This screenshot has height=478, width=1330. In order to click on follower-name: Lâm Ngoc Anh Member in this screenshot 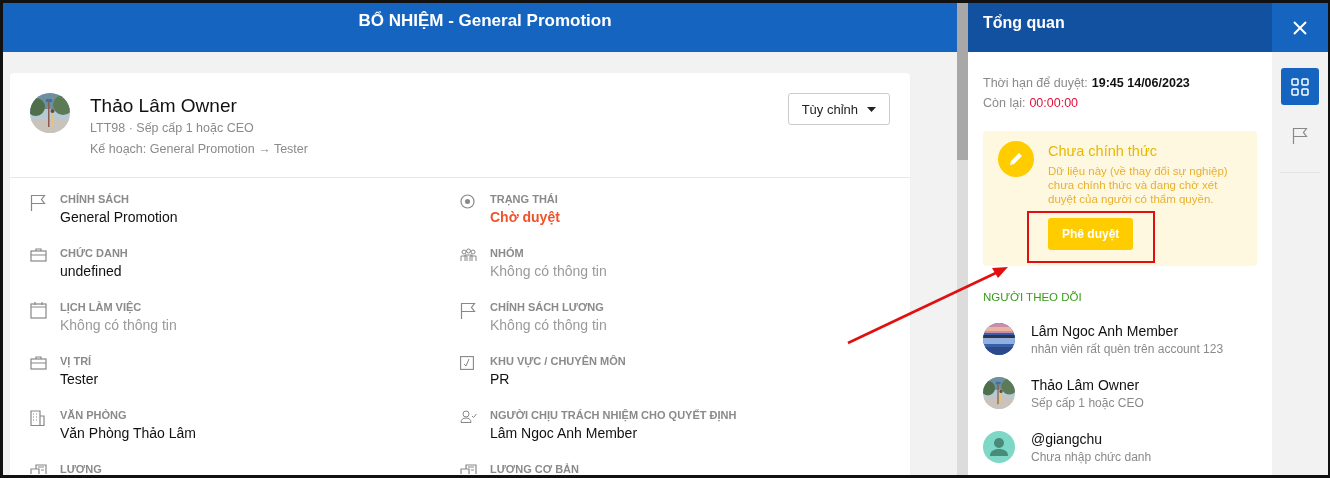, I will do `click(1105, 331)`.